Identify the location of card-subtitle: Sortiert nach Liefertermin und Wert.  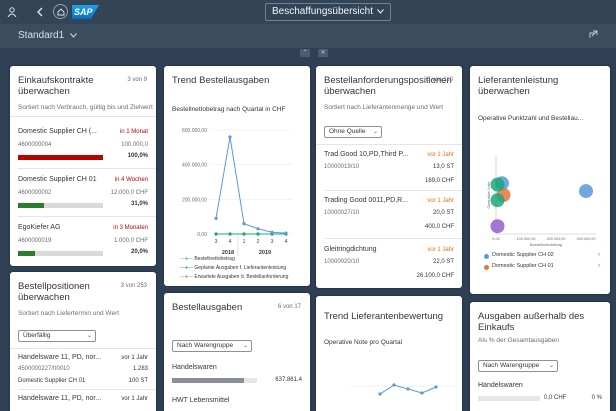
(69, 313).